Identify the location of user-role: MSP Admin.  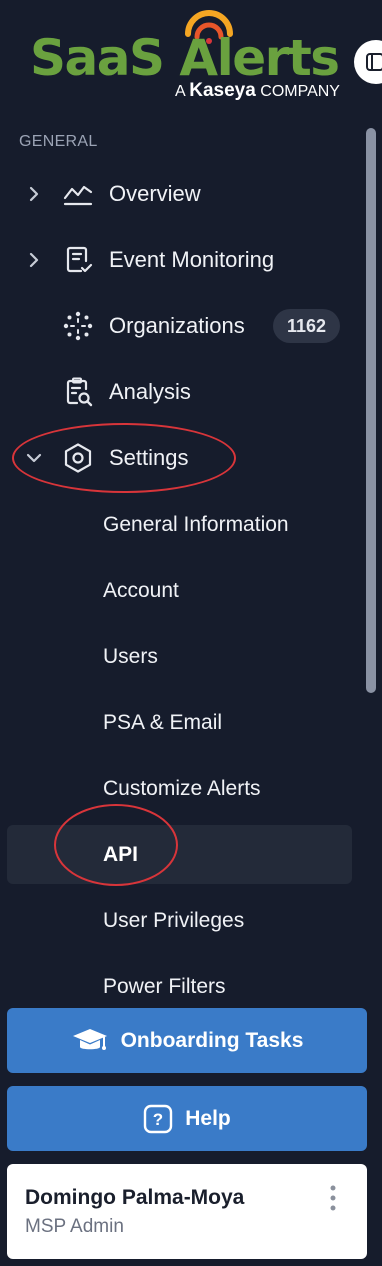
(74, 1226).